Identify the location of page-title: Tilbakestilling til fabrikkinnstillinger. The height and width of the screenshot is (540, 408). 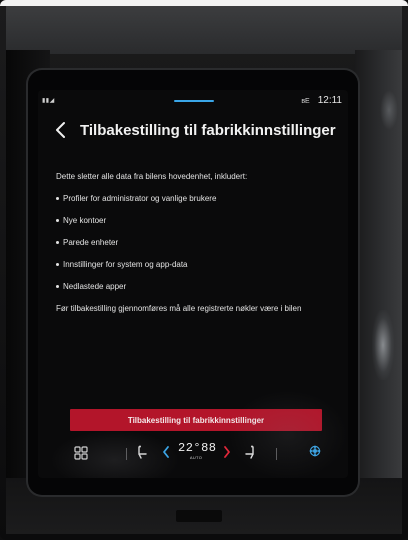
(208, 130).